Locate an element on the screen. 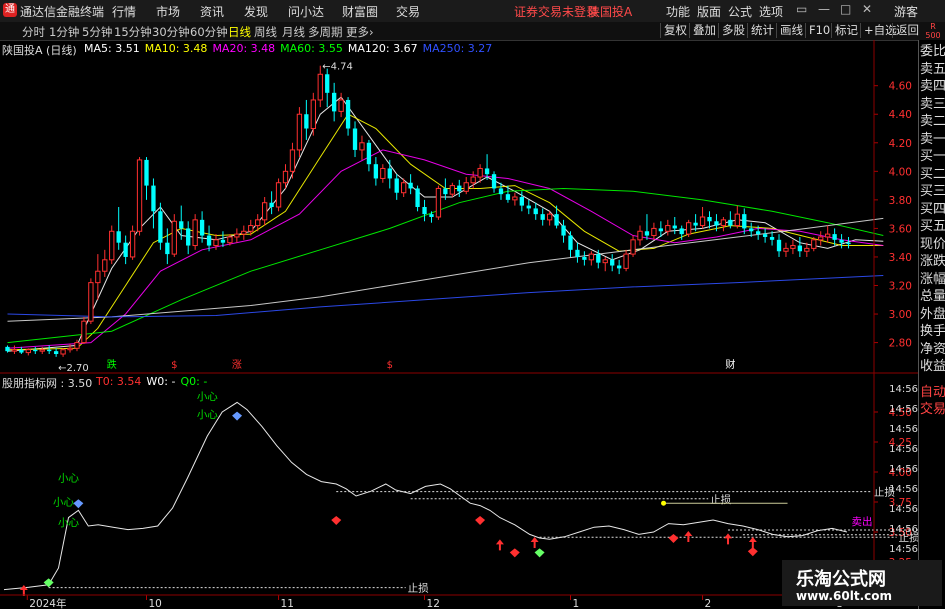 The height and width of the screenshot is (609, 945). high-marker: ←4.74 is located at coordinates (337, 67).